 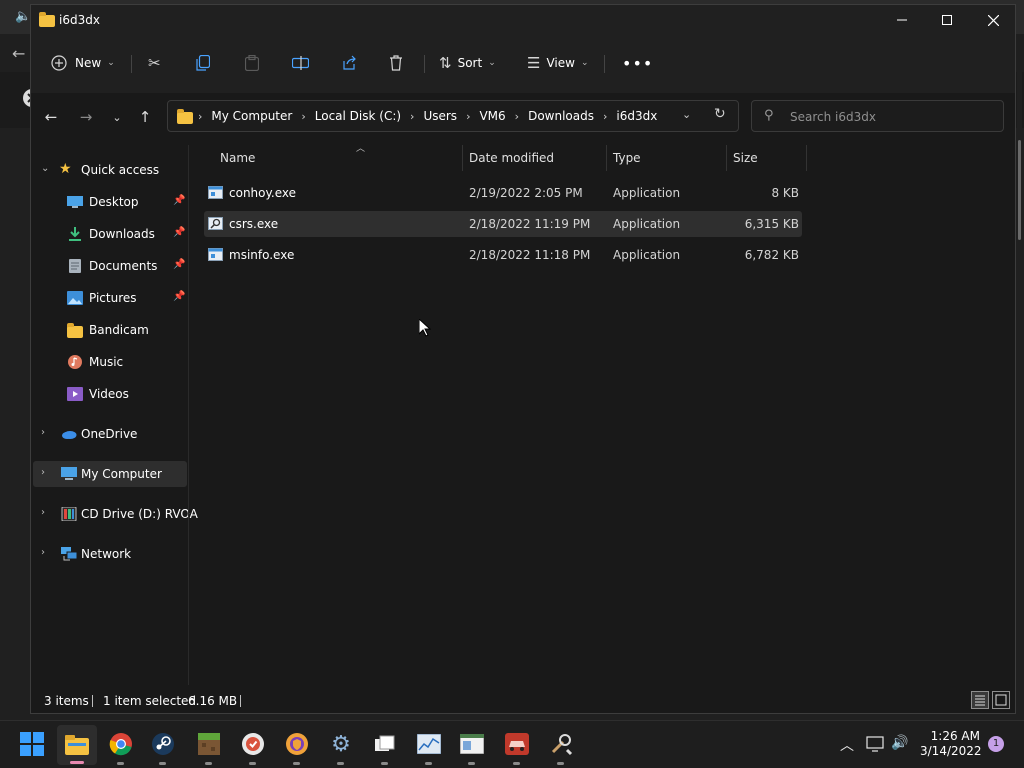 I want to click on paste-button, so click(x=252, y=63).